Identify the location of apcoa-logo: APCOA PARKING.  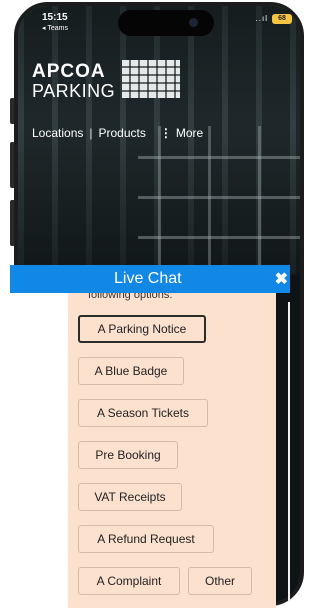
(73, 81).